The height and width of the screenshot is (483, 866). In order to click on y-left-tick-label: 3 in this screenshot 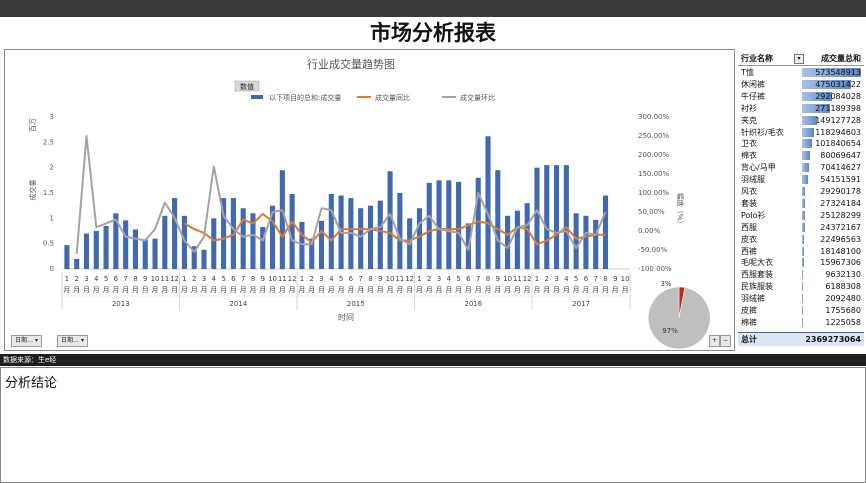, I will do `click(52, 117)`.